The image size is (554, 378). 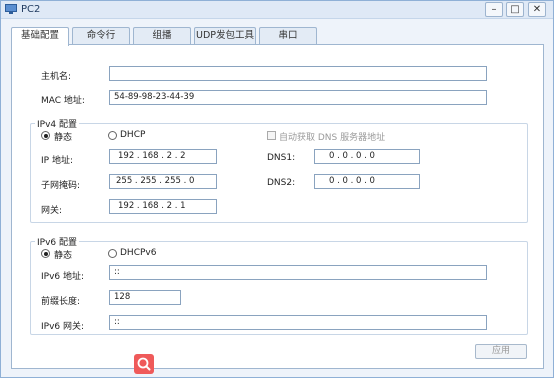 What do you see at coordinates (63, 277) in the screenshot?
I see `ipv6-address-label: IPv6 地址:` at bounding box center [63, 277].